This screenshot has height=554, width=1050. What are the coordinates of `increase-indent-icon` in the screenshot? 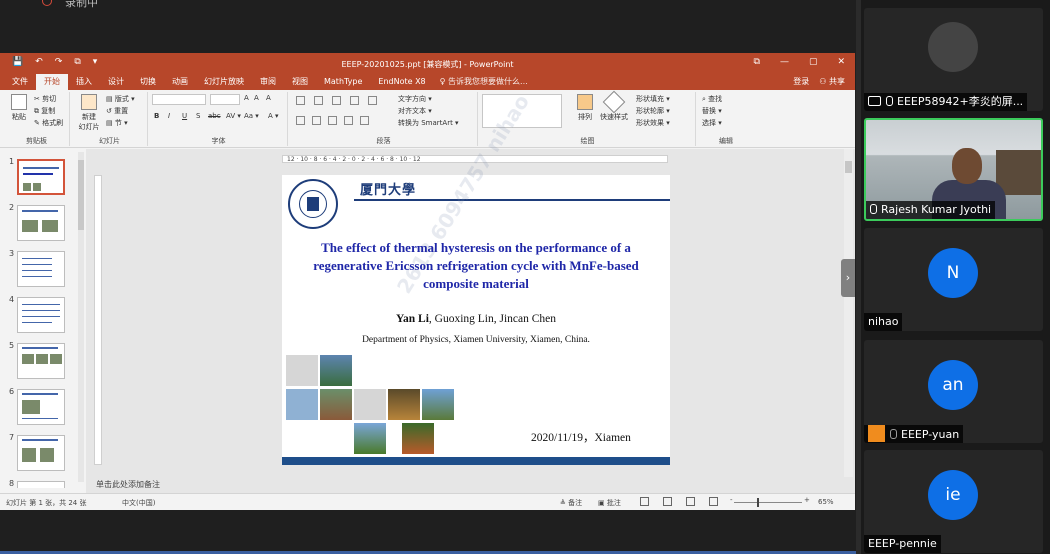 It's located at (354, 100).